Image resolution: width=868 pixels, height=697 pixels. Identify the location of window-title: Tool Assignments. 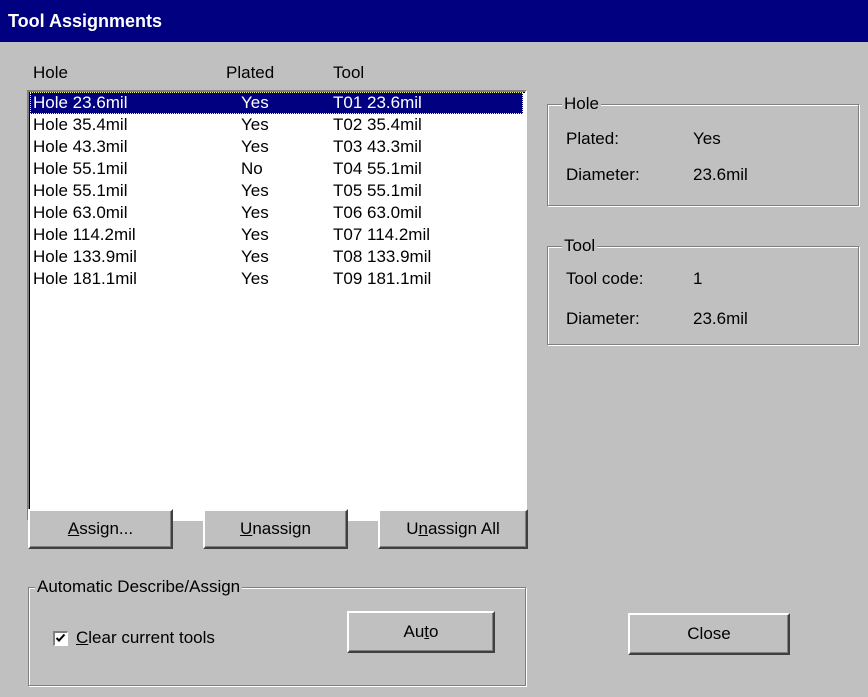
(85, 21).